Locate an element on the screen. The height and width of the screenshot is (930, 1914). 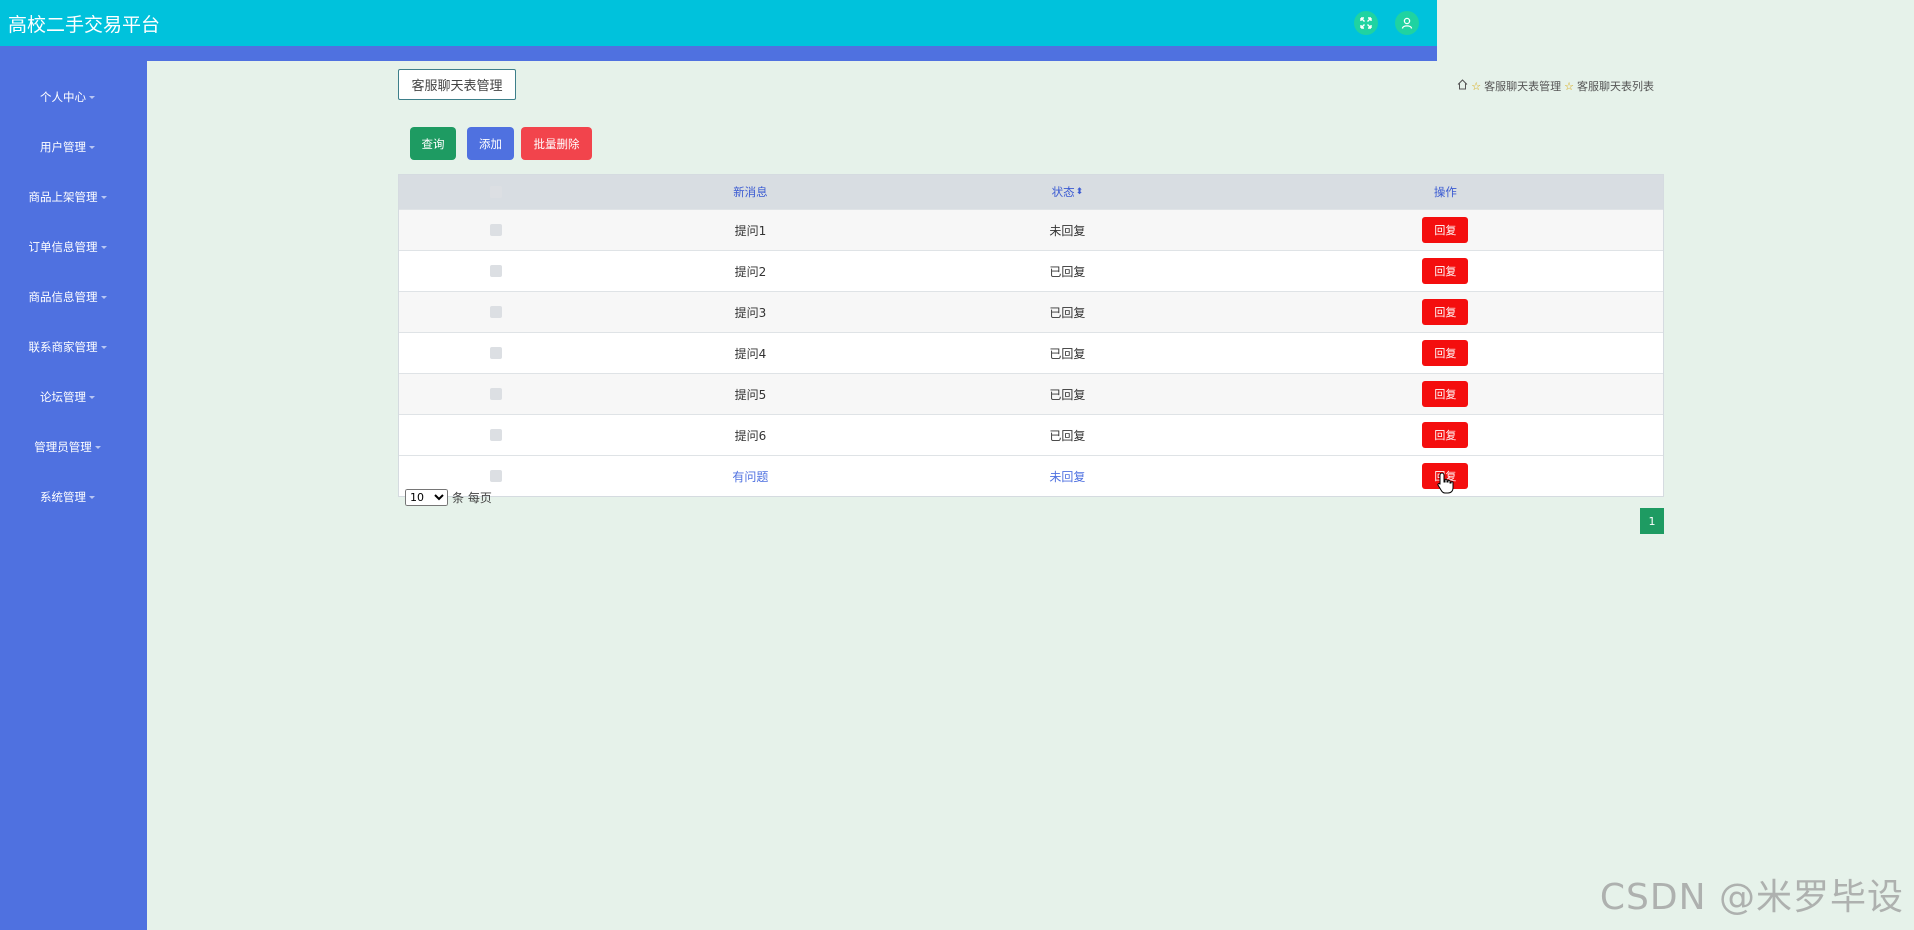
top-header: 高校二手交易平台 is located at coordinates (718, 23).